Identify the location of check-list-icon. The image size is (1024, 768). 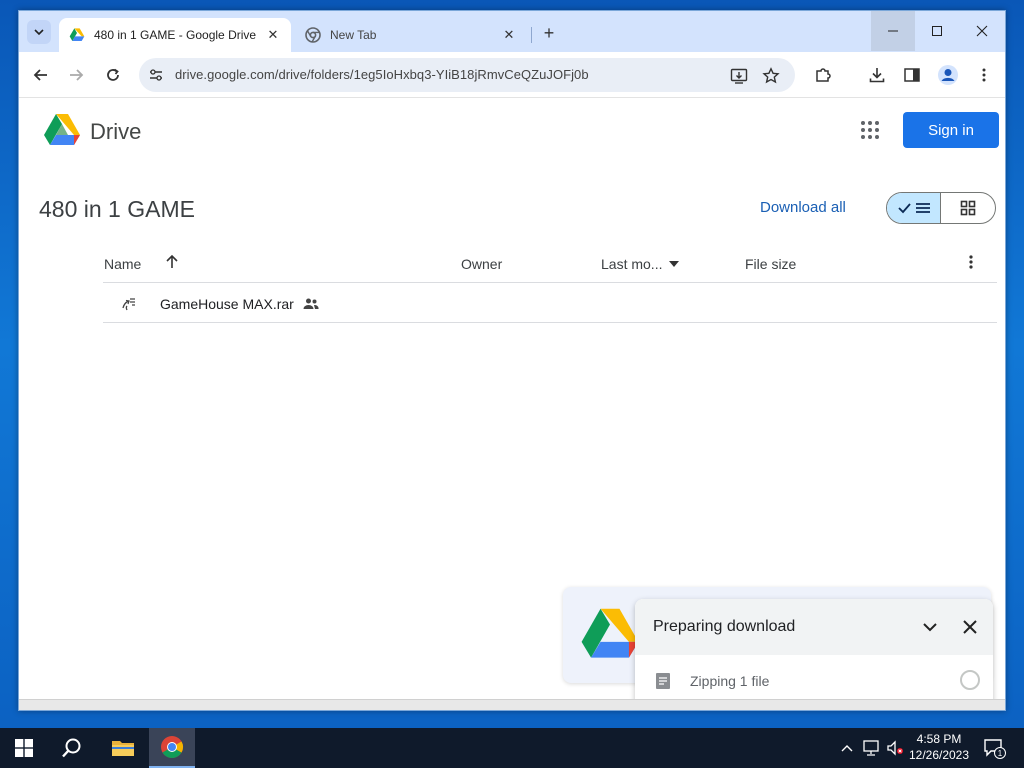
(913, 208).